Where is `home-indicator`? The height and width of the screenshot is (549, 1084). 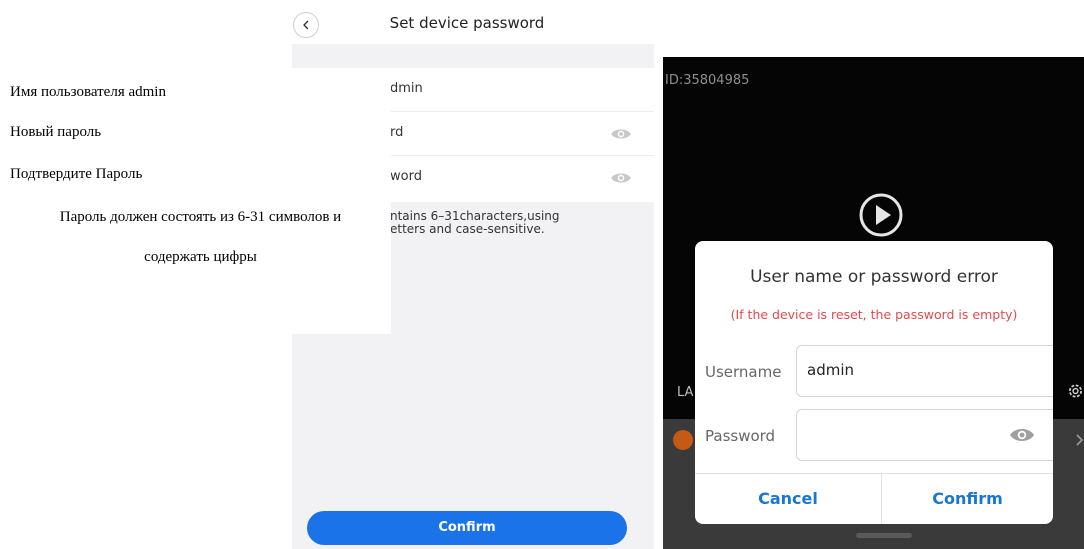
home-indicator is located at coordinates (884, 535).